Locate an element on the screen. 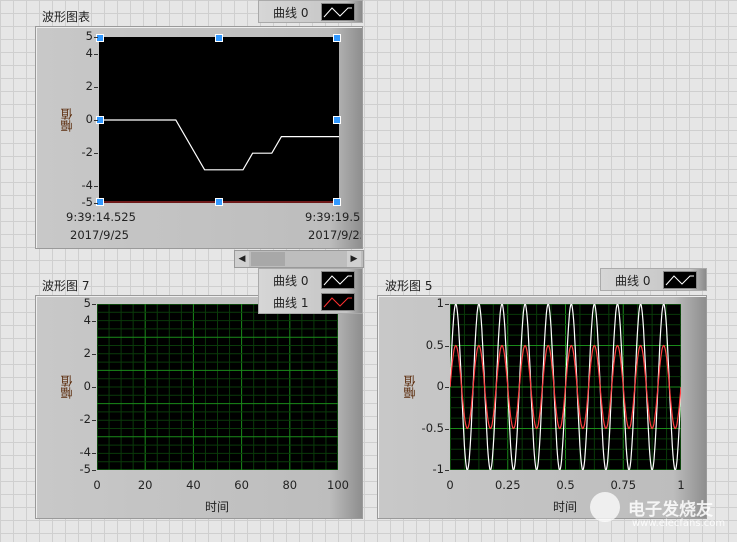  scroll-right-arrow-icon: ▶ is located at coordinates (354, 259).